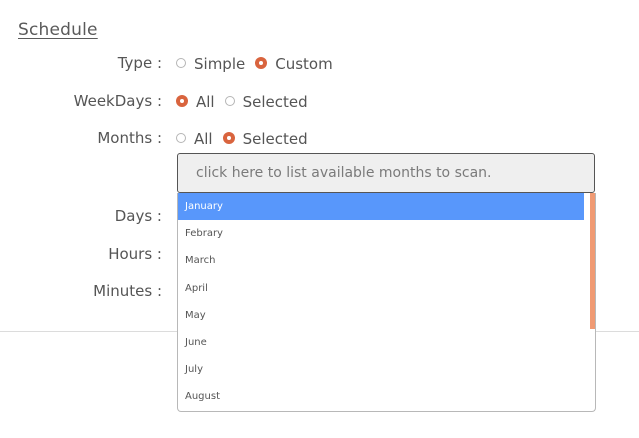 Image resolution: width=639 pixels, height=438 pixels. What do you see at coordinates (381, 396) in the screenshot?
I see `month-option-august: August` at bounding box center [381, 396].